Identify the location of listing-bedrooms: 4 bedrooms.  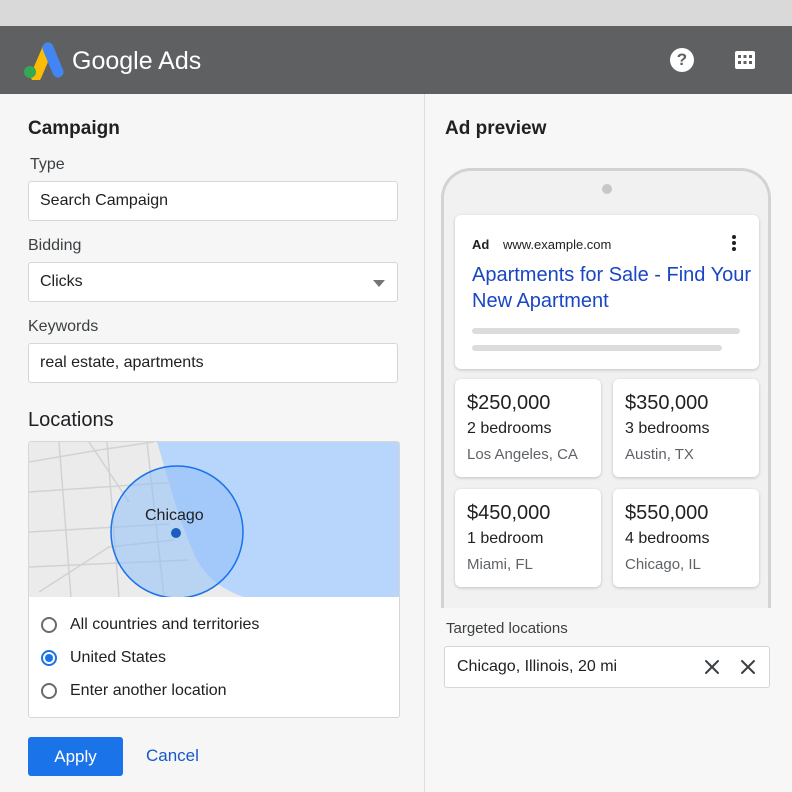
(667, 538).